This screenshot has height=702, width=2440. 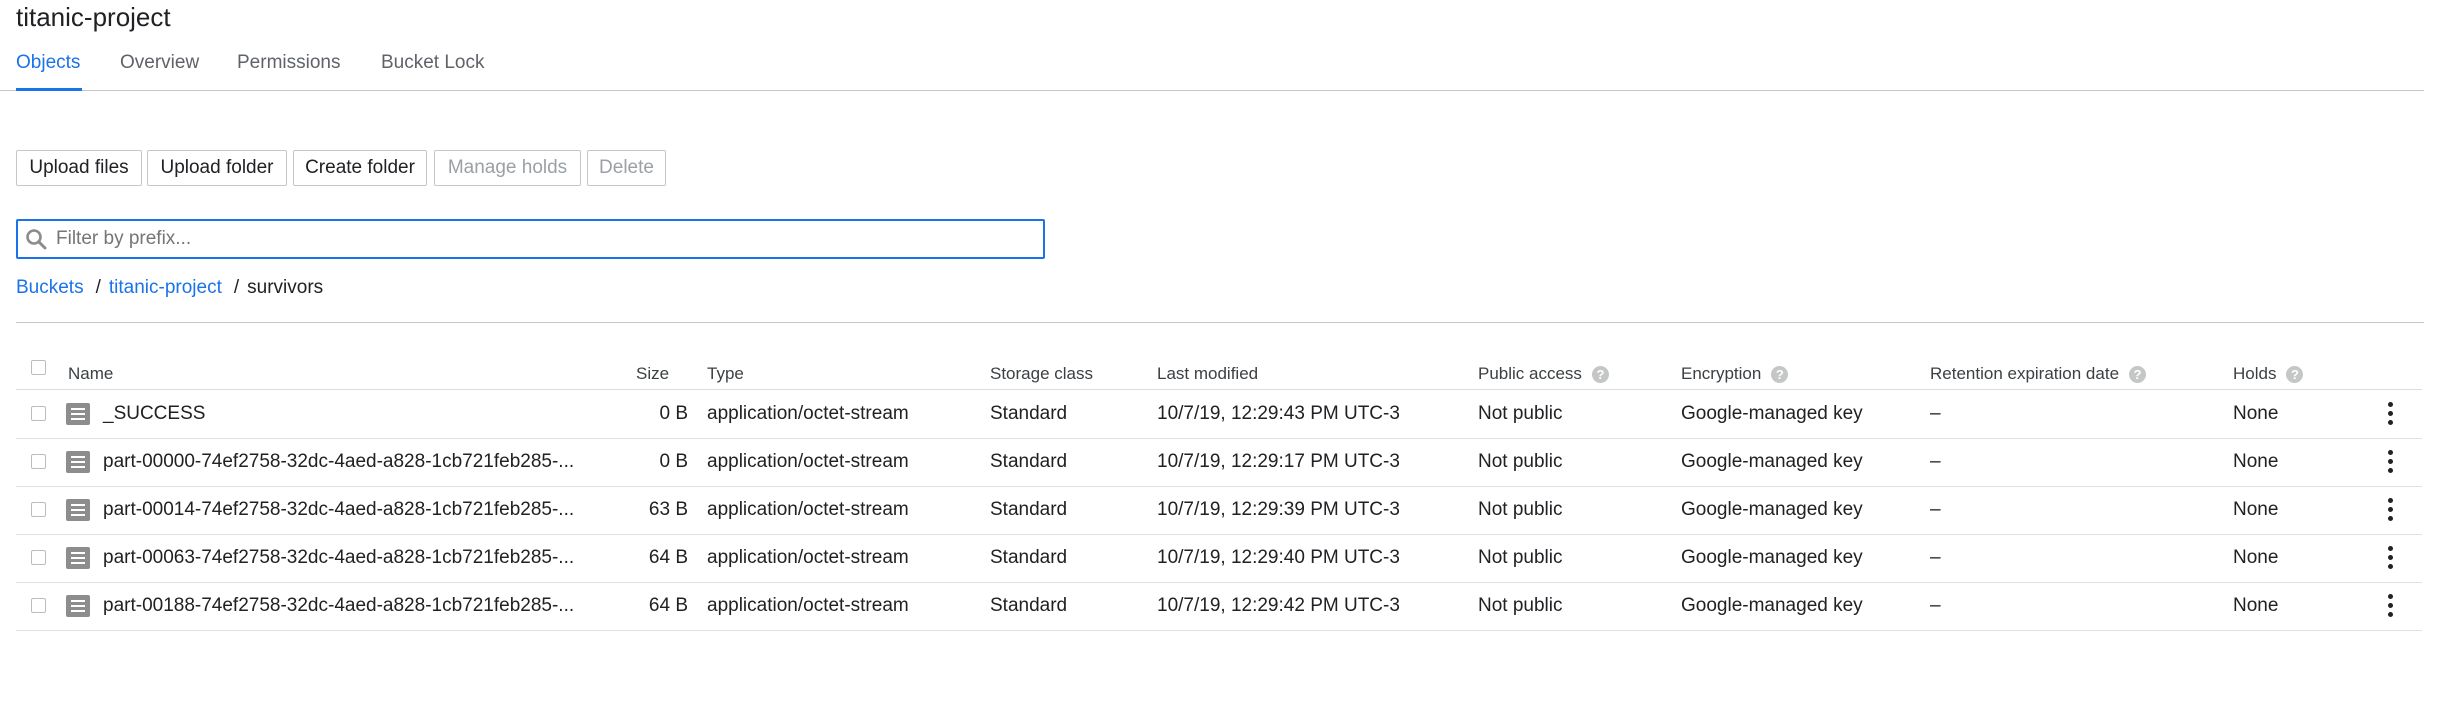 What do you see at coordinates (154, 414) in the screenshot?
I see `object-name: _SUCCESS` at bounding box center [154, 414].